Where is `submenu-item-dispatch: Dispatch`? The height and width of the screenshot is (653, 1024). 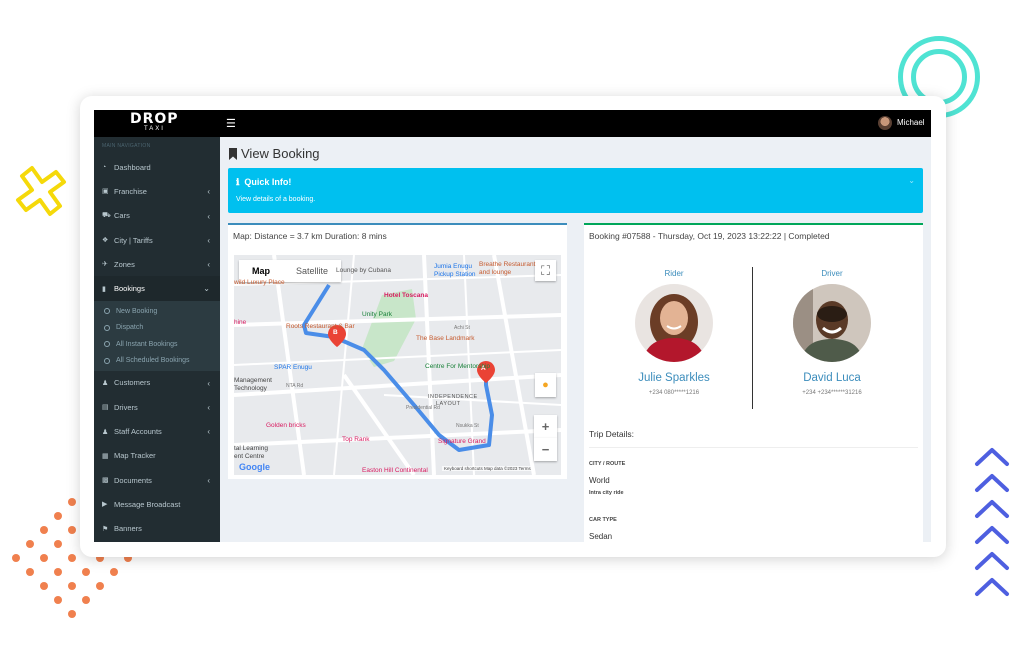
submenu-item-dispatch: Dispatch is located at coordinates (157, 327).